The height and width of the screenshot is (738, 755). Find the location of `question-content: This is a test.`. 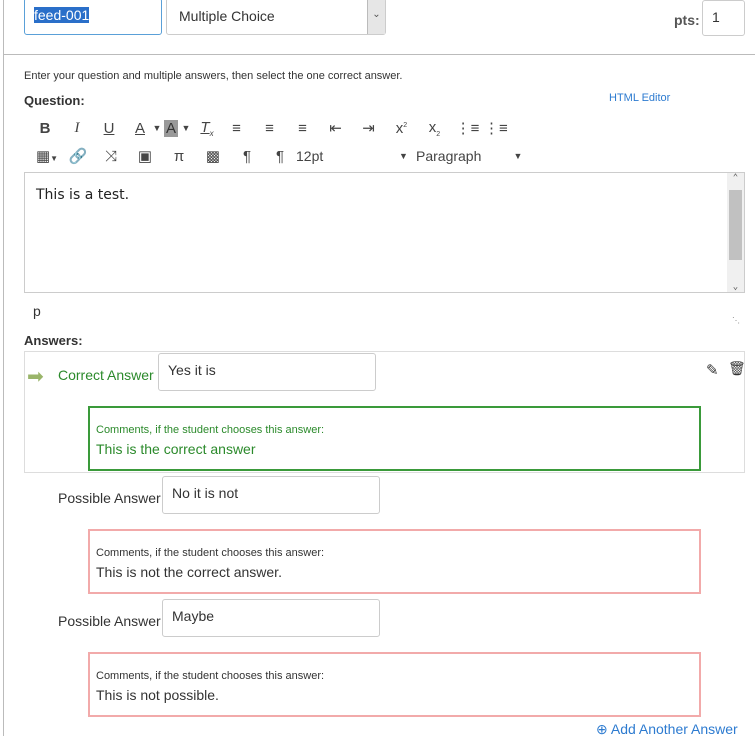

question-content: This is a test. is located at coordinates (83, 195).